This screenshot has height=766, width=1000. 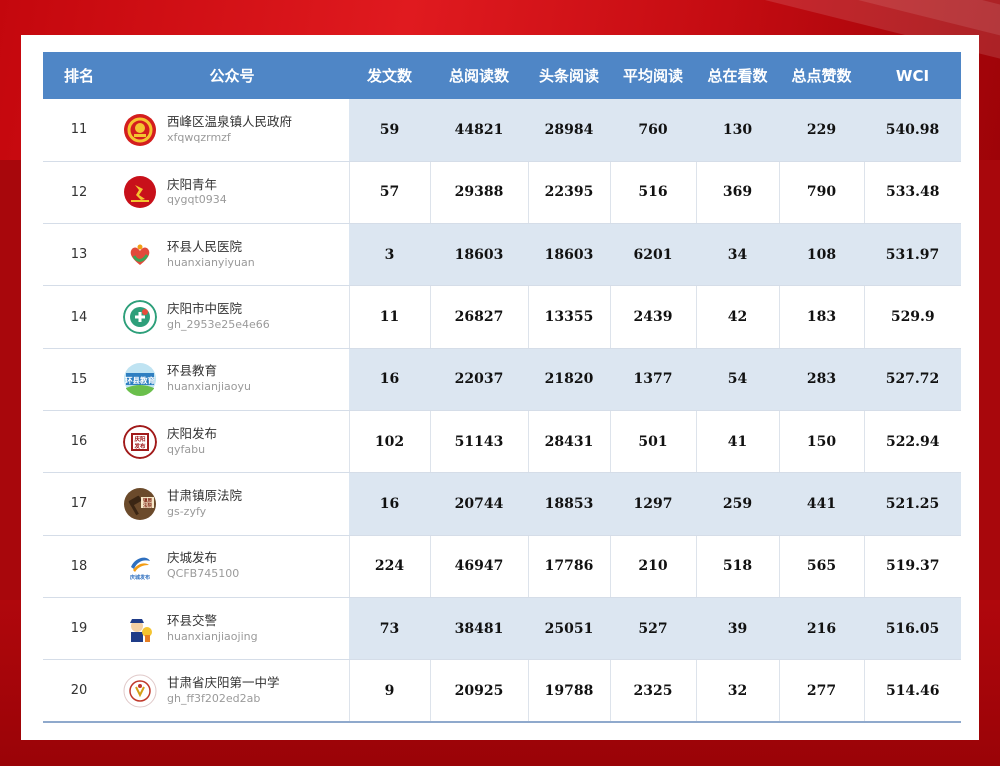 I want to click on headline-reads-cell: 13355, so click(x=568, y=317).